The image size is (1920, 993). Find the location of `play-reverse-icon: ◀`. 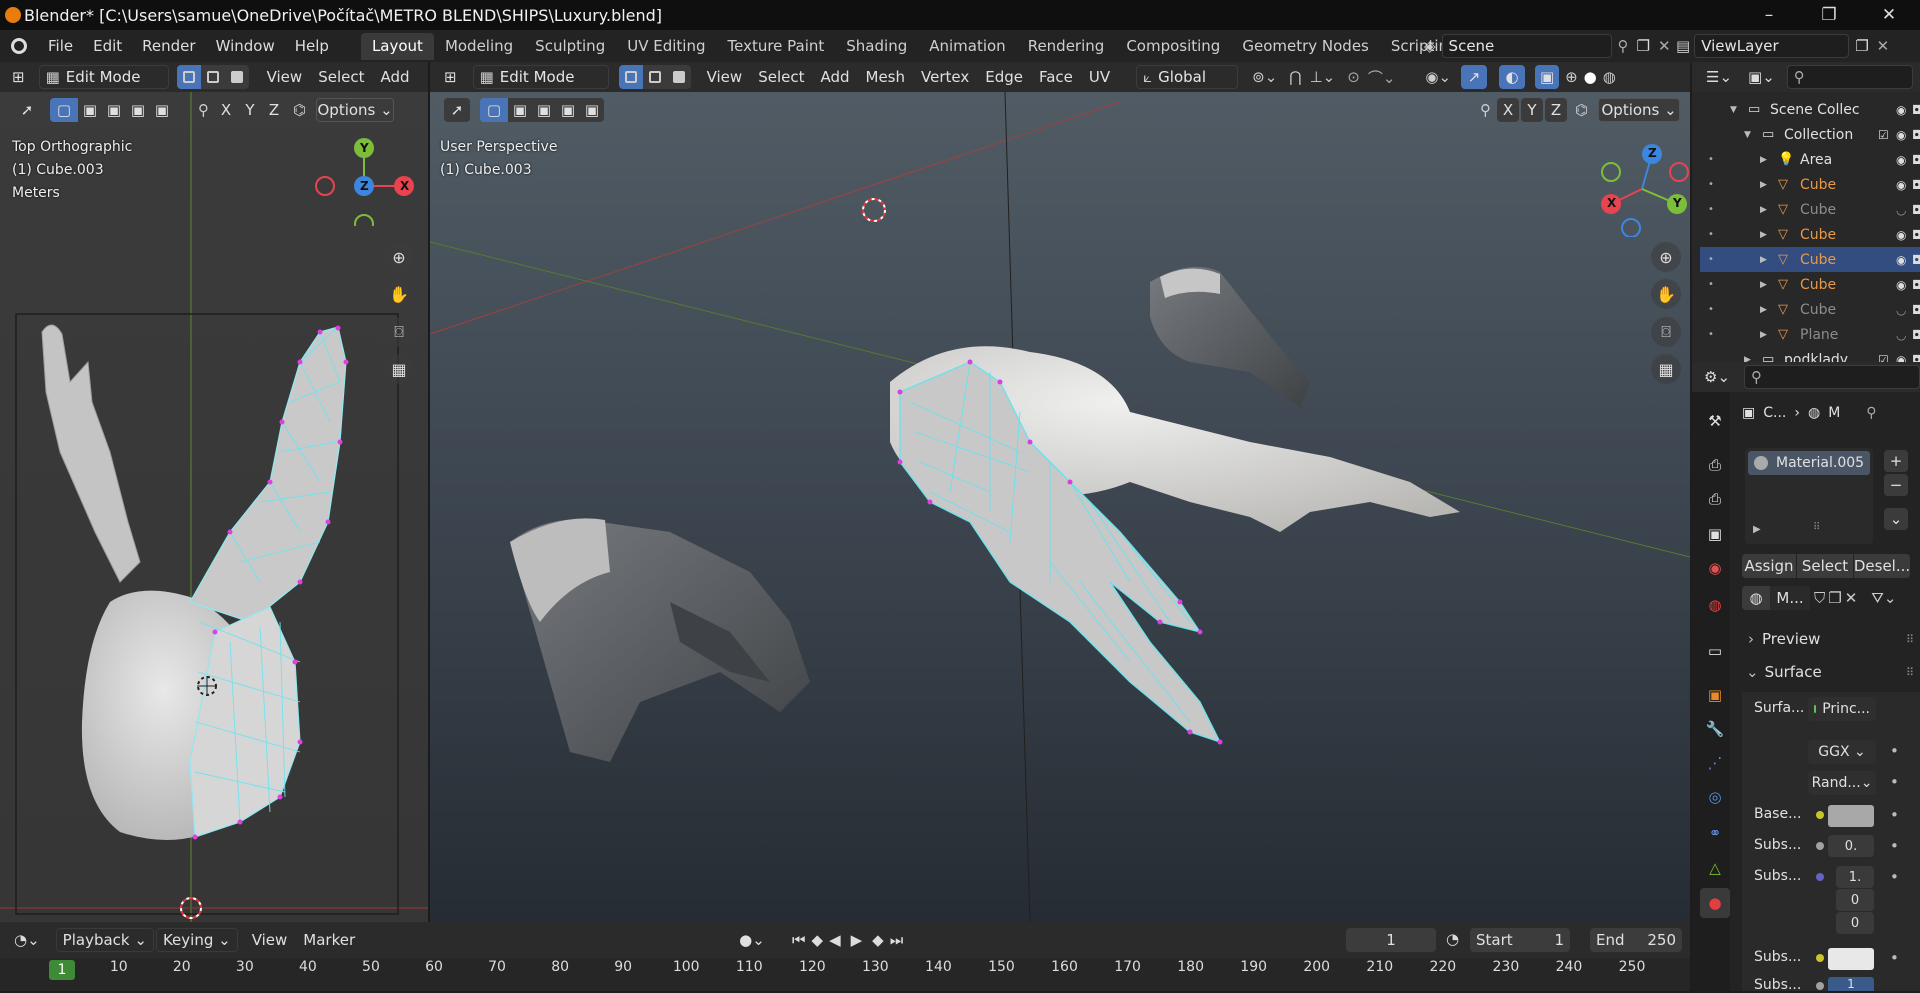

play-reverse-icon: ◀ is located at coordinates (835, 940).